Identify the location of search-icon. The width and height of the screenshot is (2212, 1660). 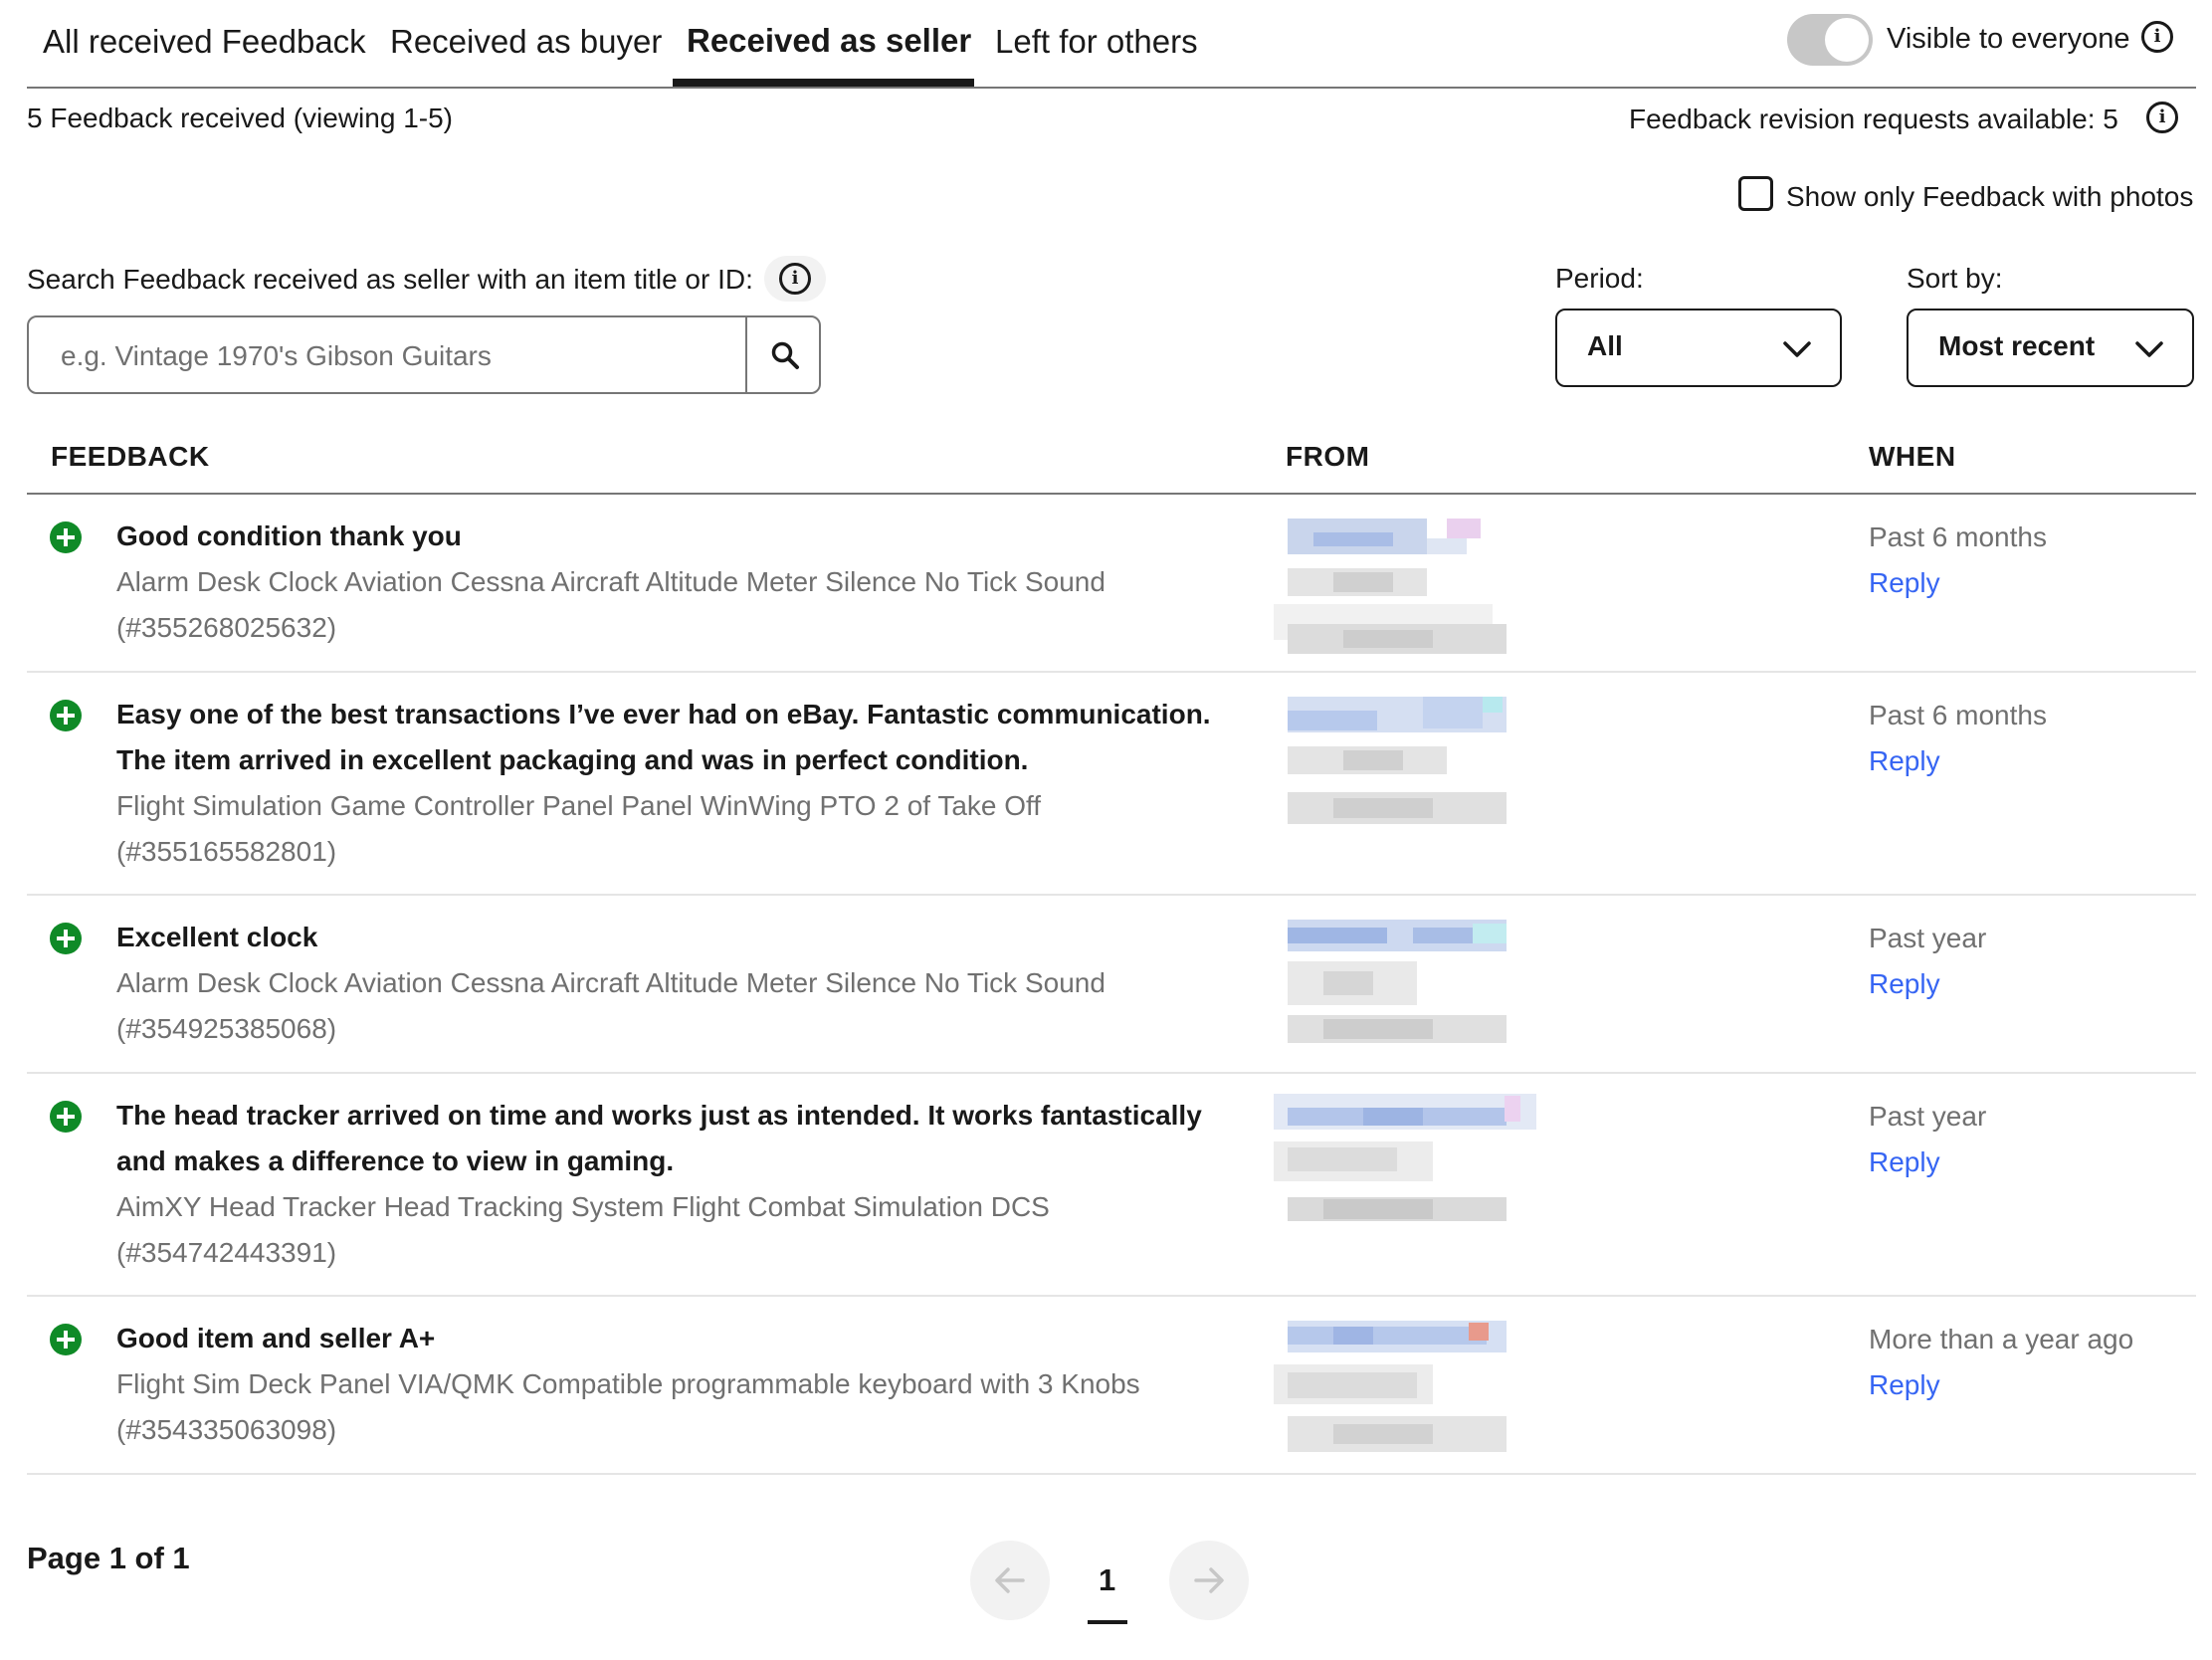
(785, 355).